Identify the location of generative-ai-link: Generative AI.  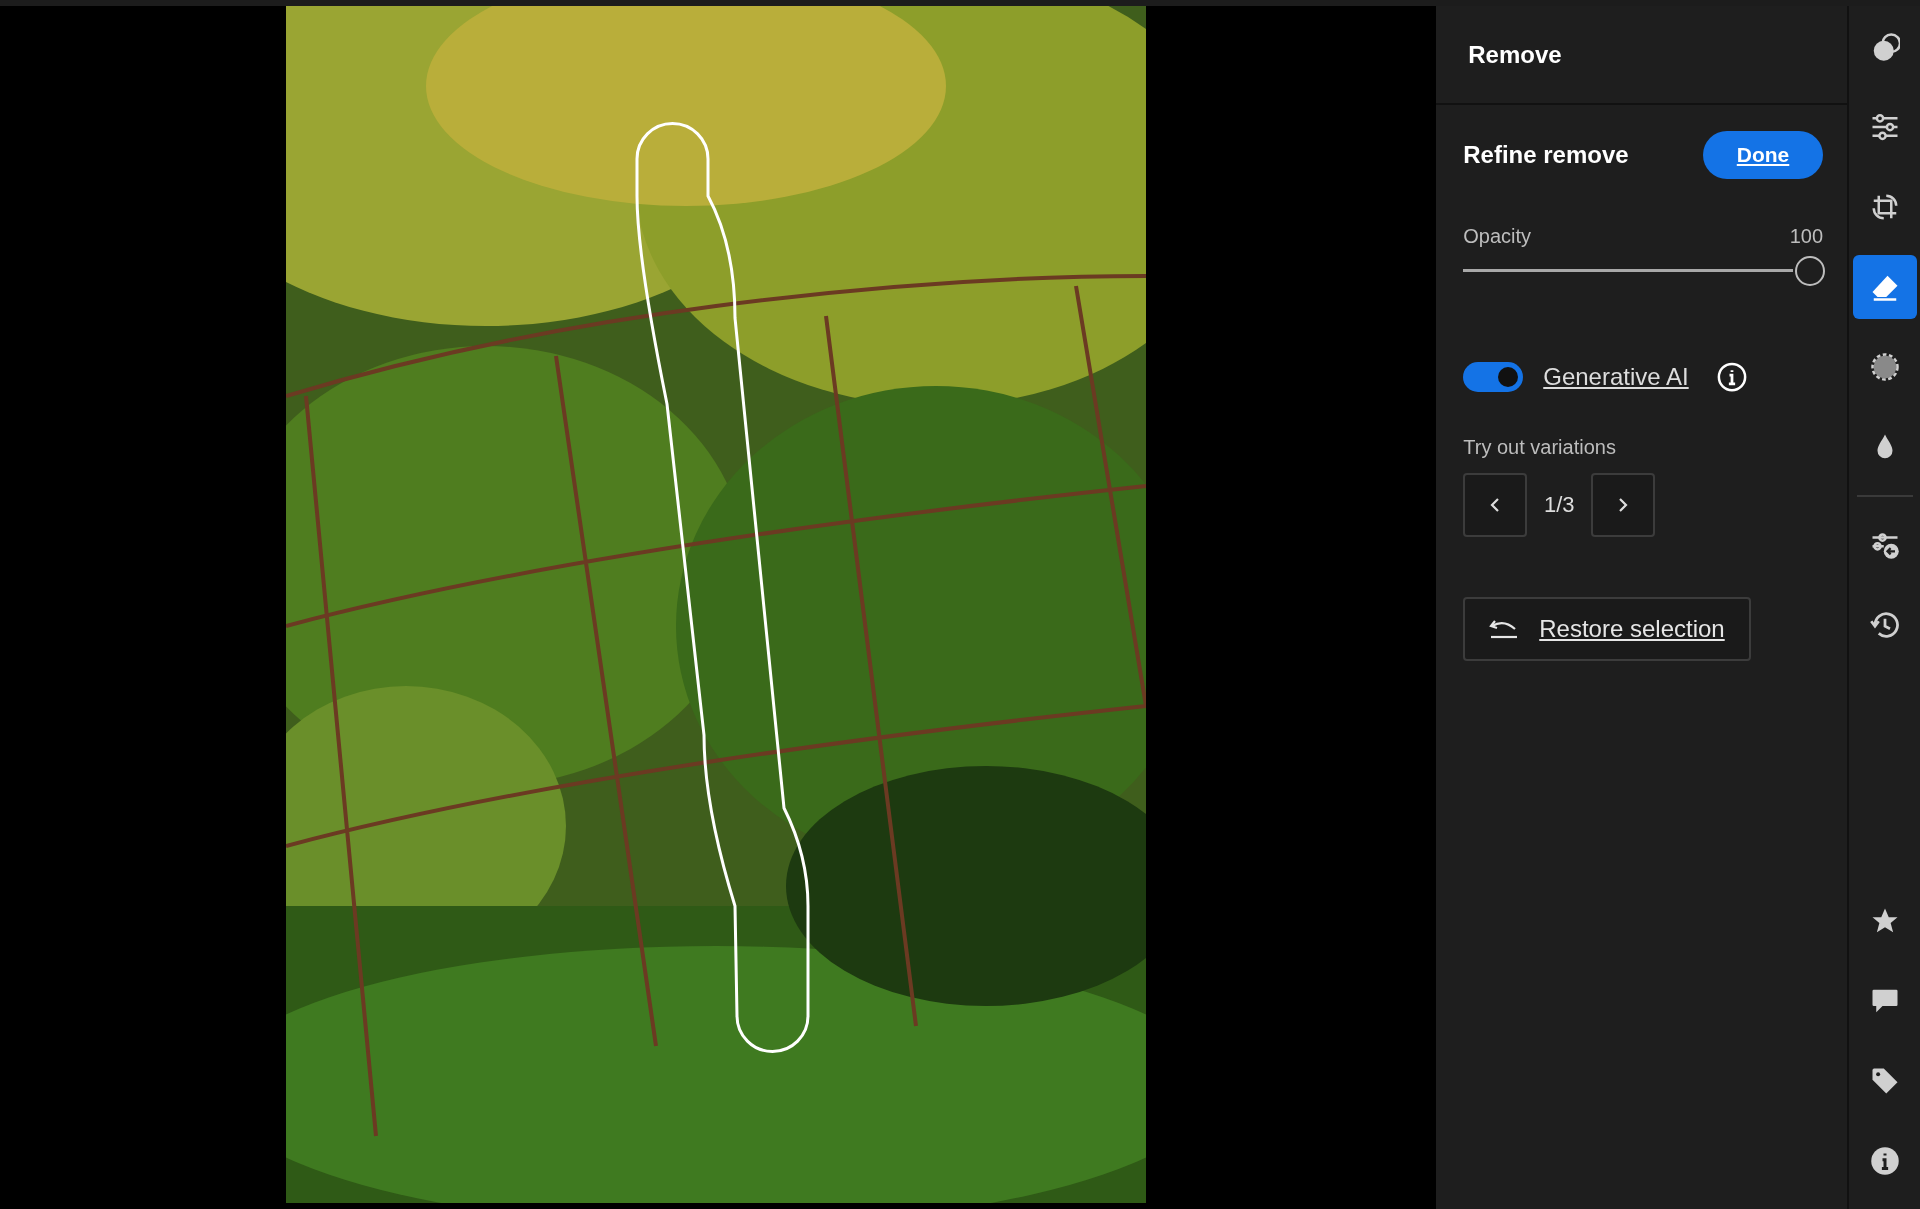
(1616, 377).